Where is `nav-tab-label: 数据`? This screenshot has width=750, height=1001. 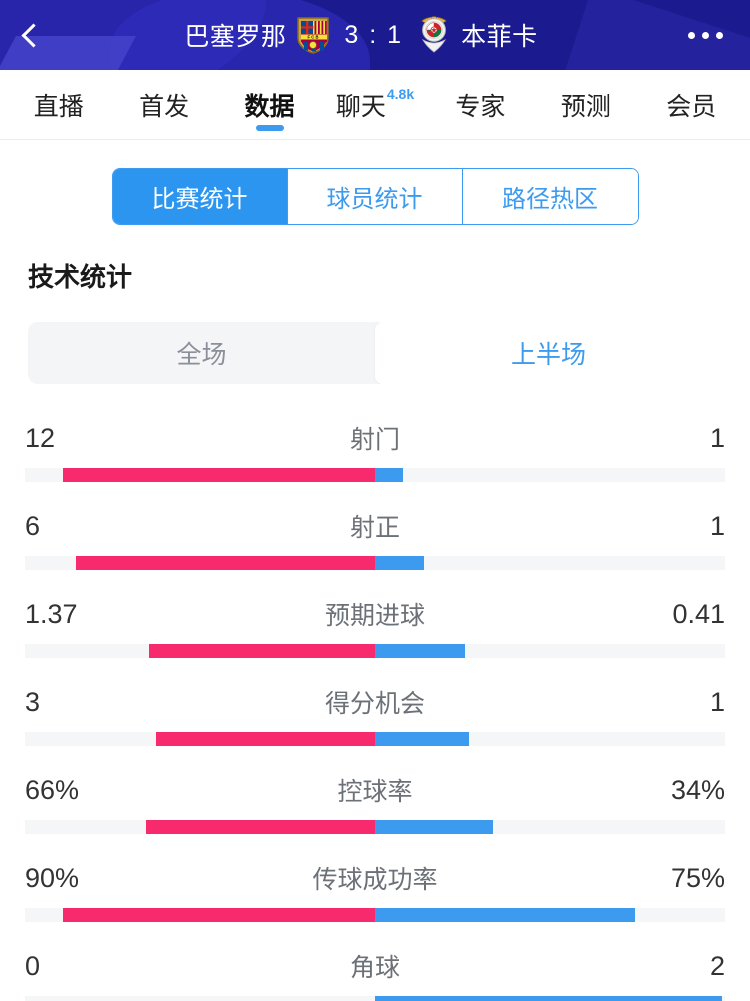
nav-tab-label: 数据 is located at coordinates (269, 106).